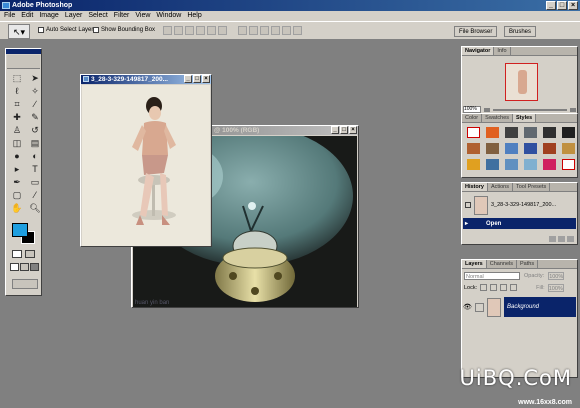 Image resolution: width=580 pixels, height=408 pixels. I want to click on zoom-in-icon, so click(573, 109).